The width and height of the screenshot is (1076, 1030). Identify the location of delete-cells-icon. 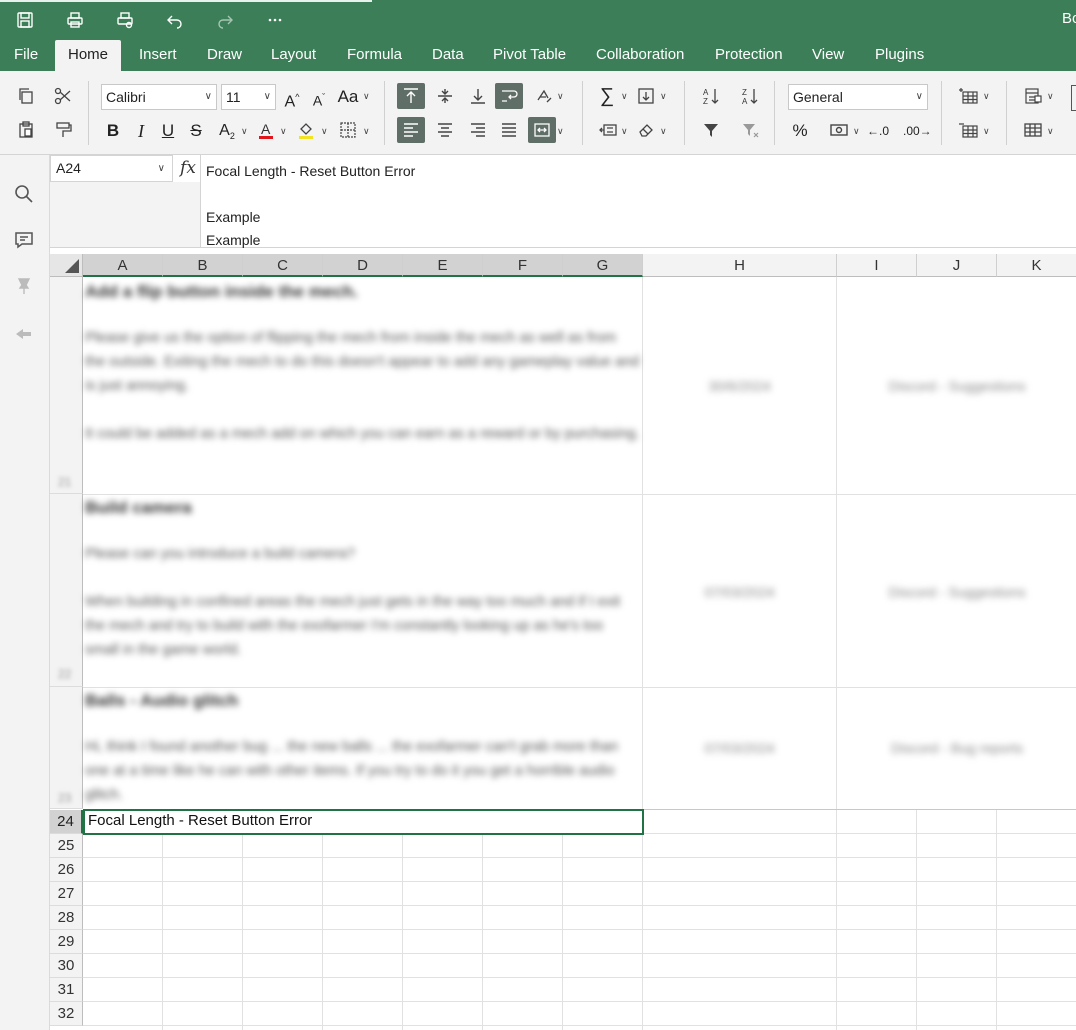
(969, 130).